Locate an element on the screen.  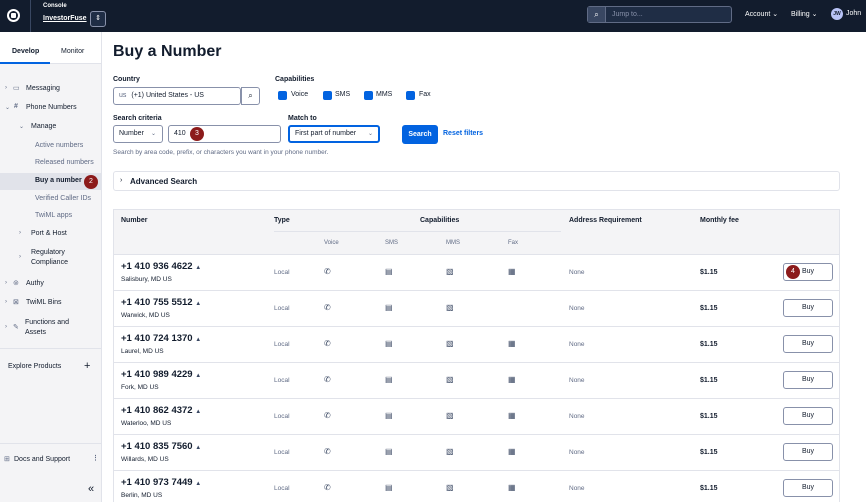
sidebar-item-active-numbers: Active numbers is located at coordinates (59, 145).